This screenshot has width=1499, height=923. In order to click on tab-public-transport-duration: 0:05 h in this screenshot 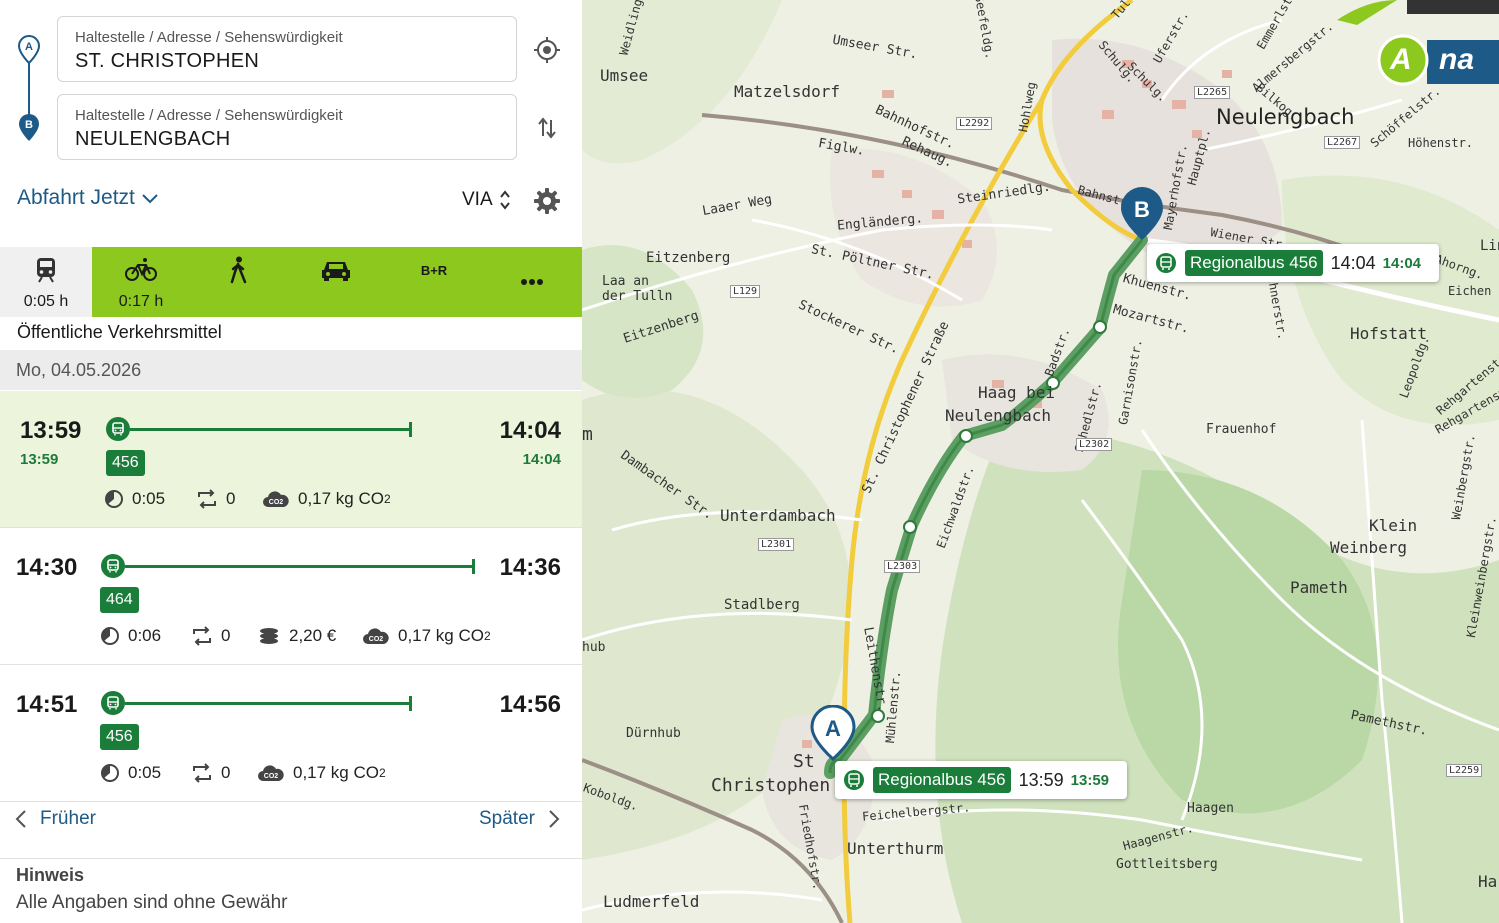, I will do `click(46, 301)`.